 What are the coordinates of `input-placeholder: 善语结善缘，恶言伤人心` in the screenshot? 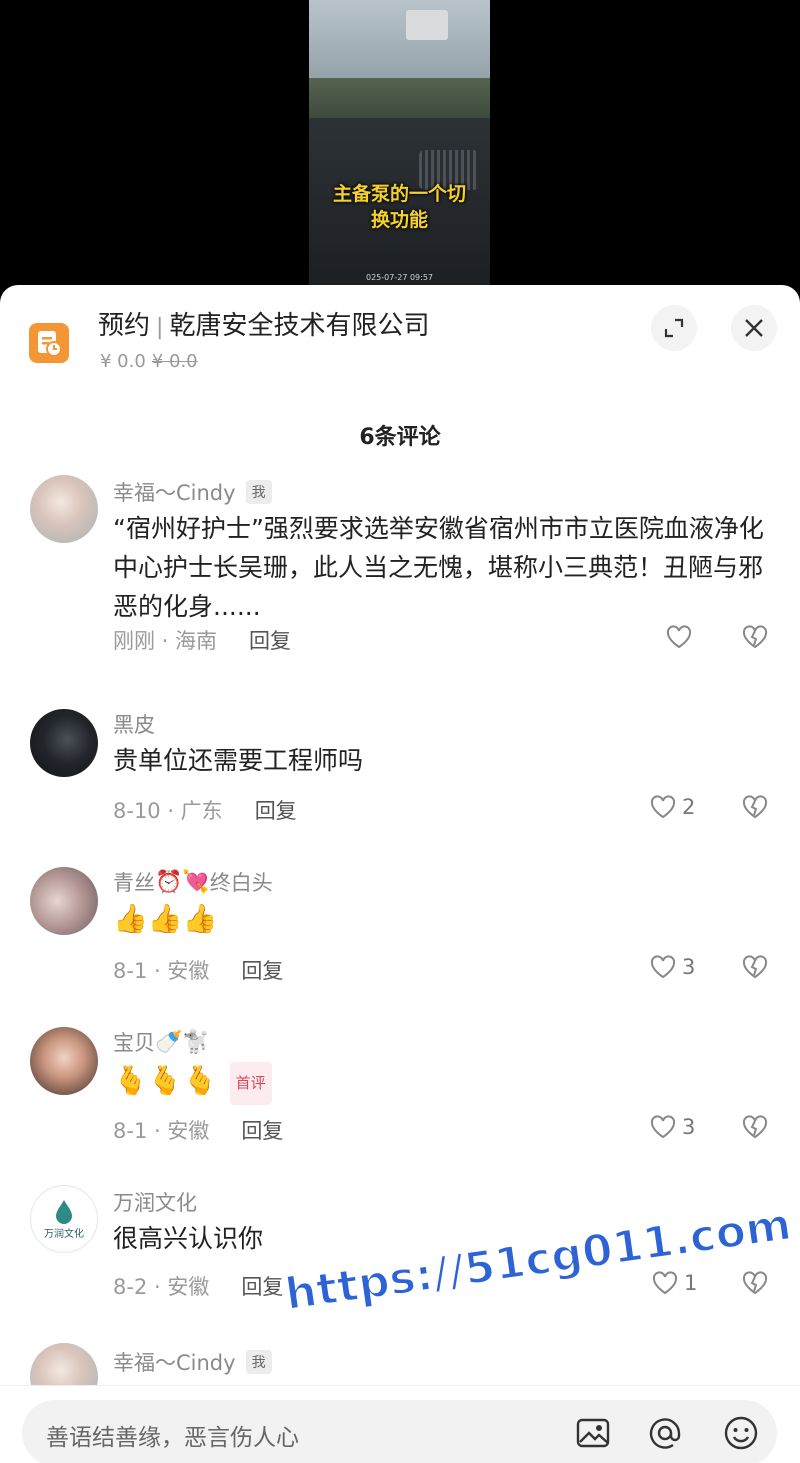 It's located at (172, 1438).